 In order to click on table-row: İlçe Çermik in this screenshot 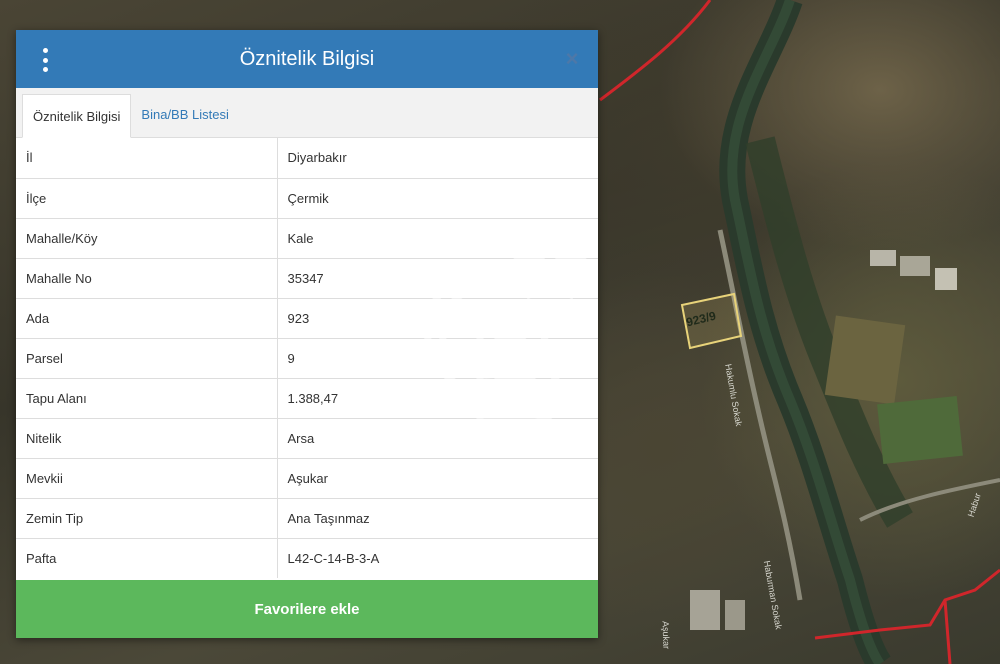, I will do `click(307, 198)`.